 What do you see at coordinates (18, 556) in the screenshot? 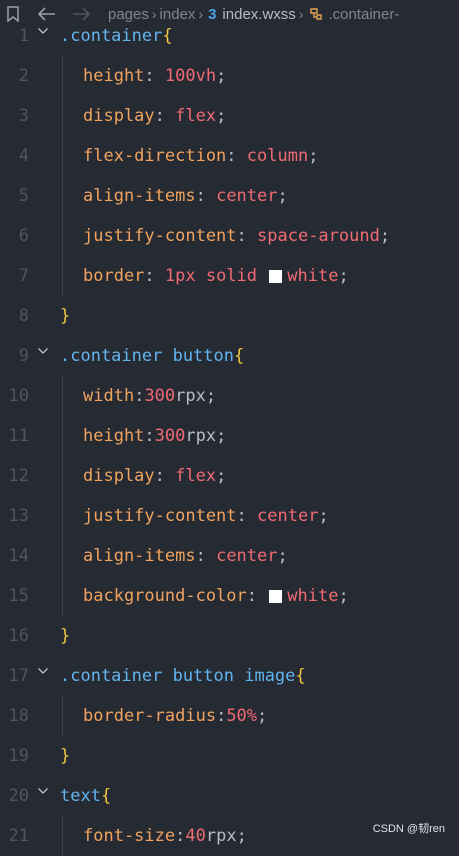
I see `line-number: 14` at bounding box center [18, 556].